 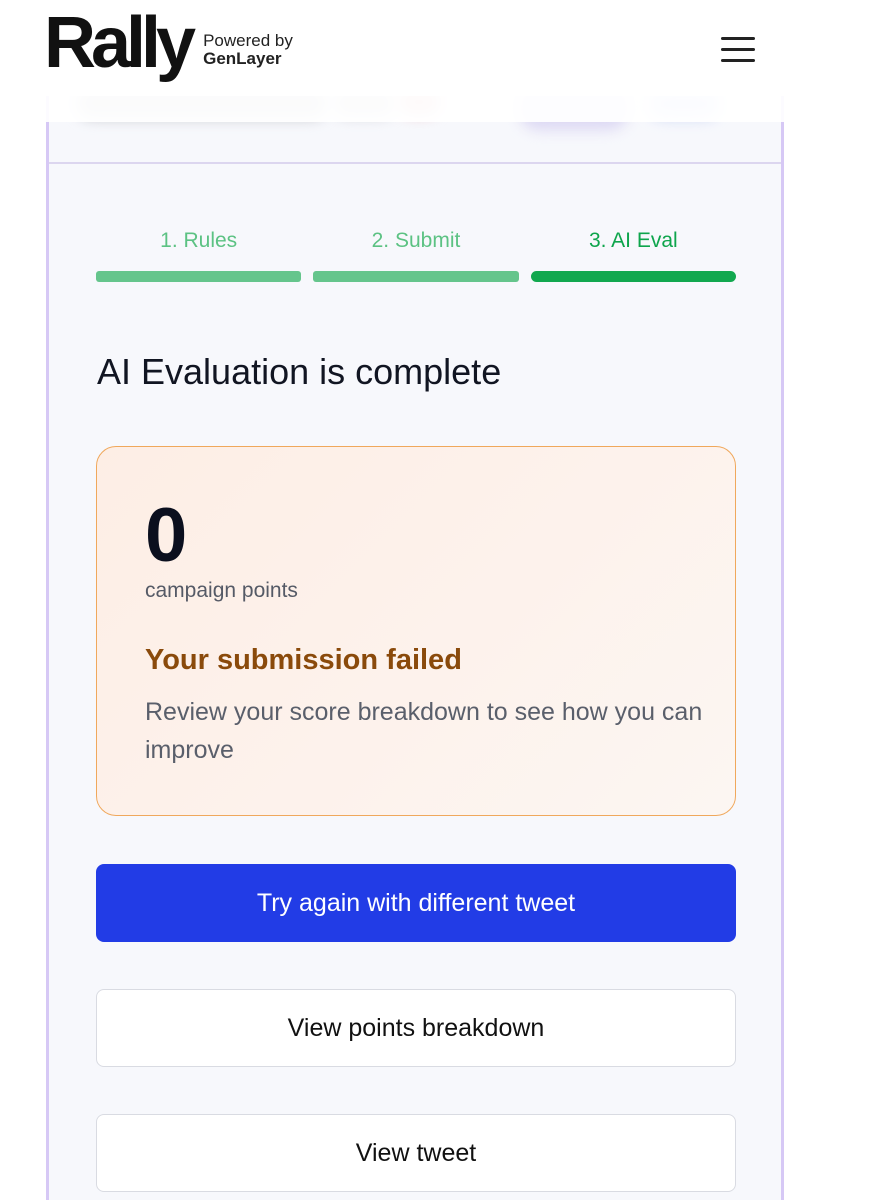 I want to click on status-title: Your submission failed, so click(x=303, y=660).